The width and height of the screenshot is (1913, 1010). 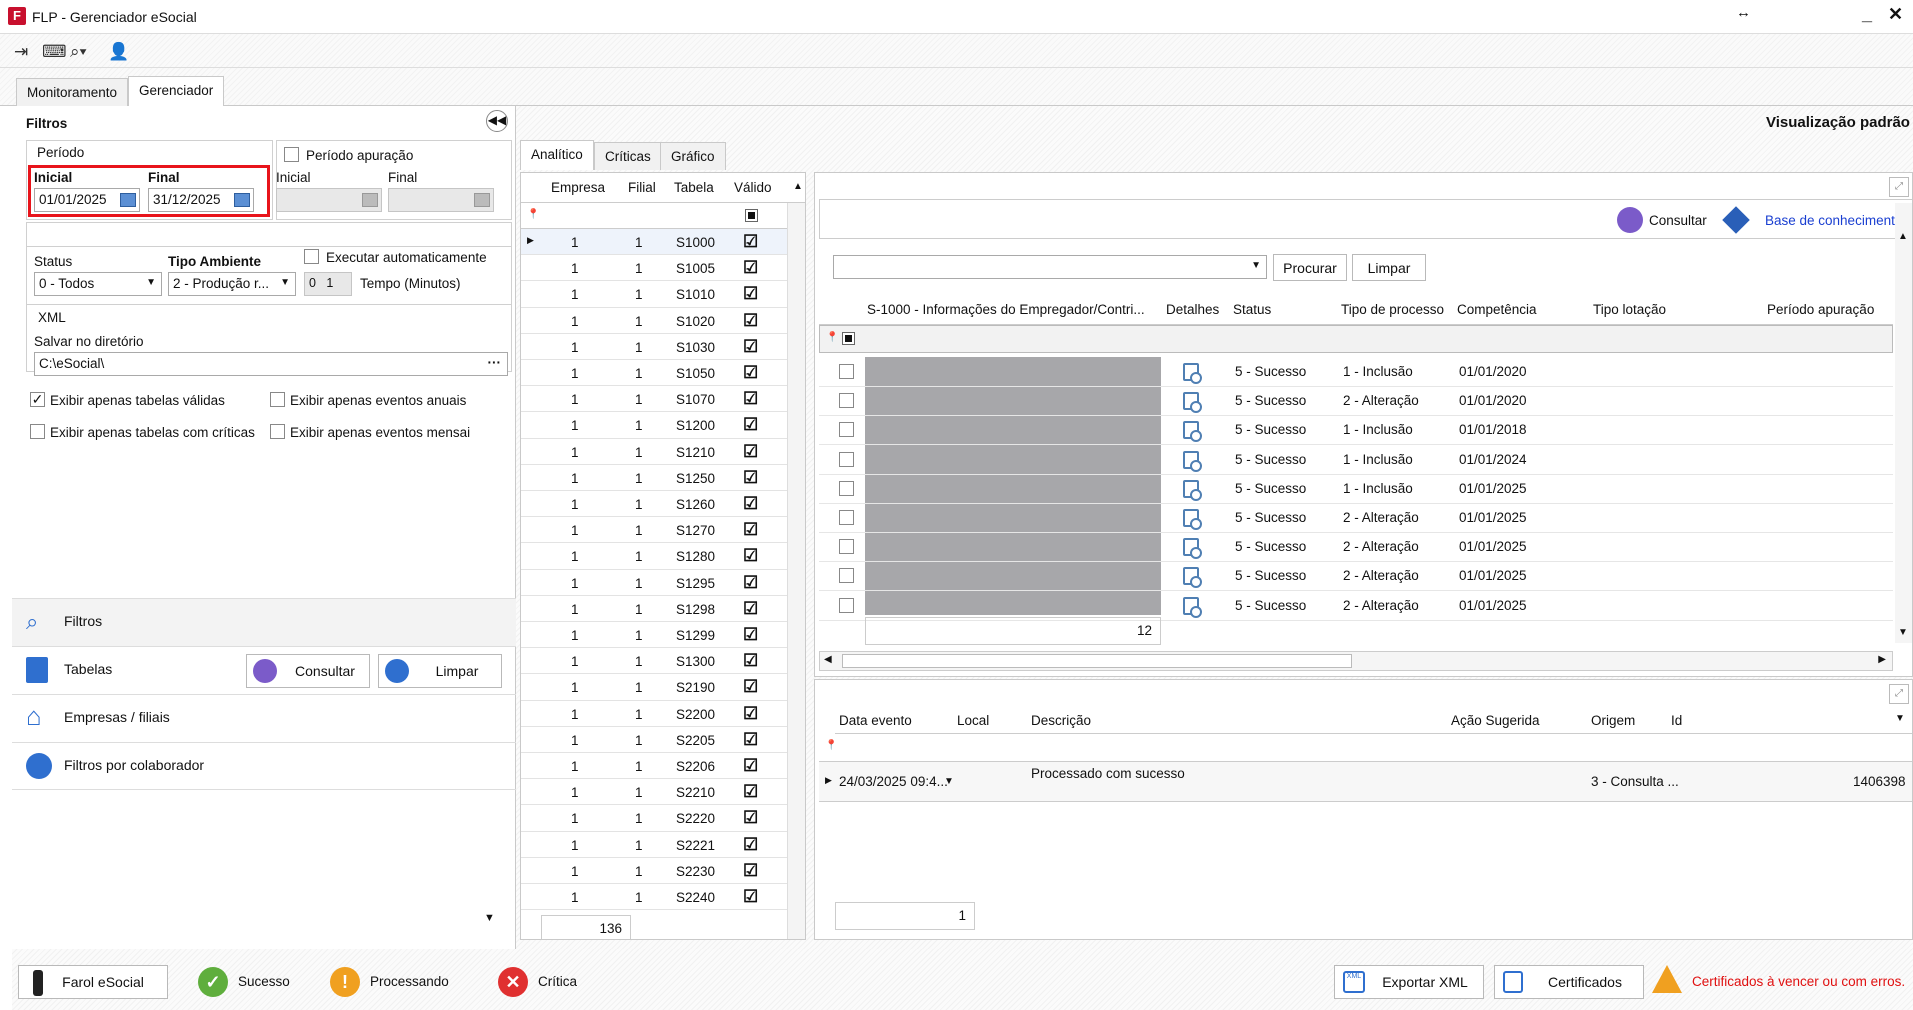 What do you see at coordinates (1310, 267) in the screenshot?
I see `procurar-button: Procurar` at bounding box center [1310, 267].